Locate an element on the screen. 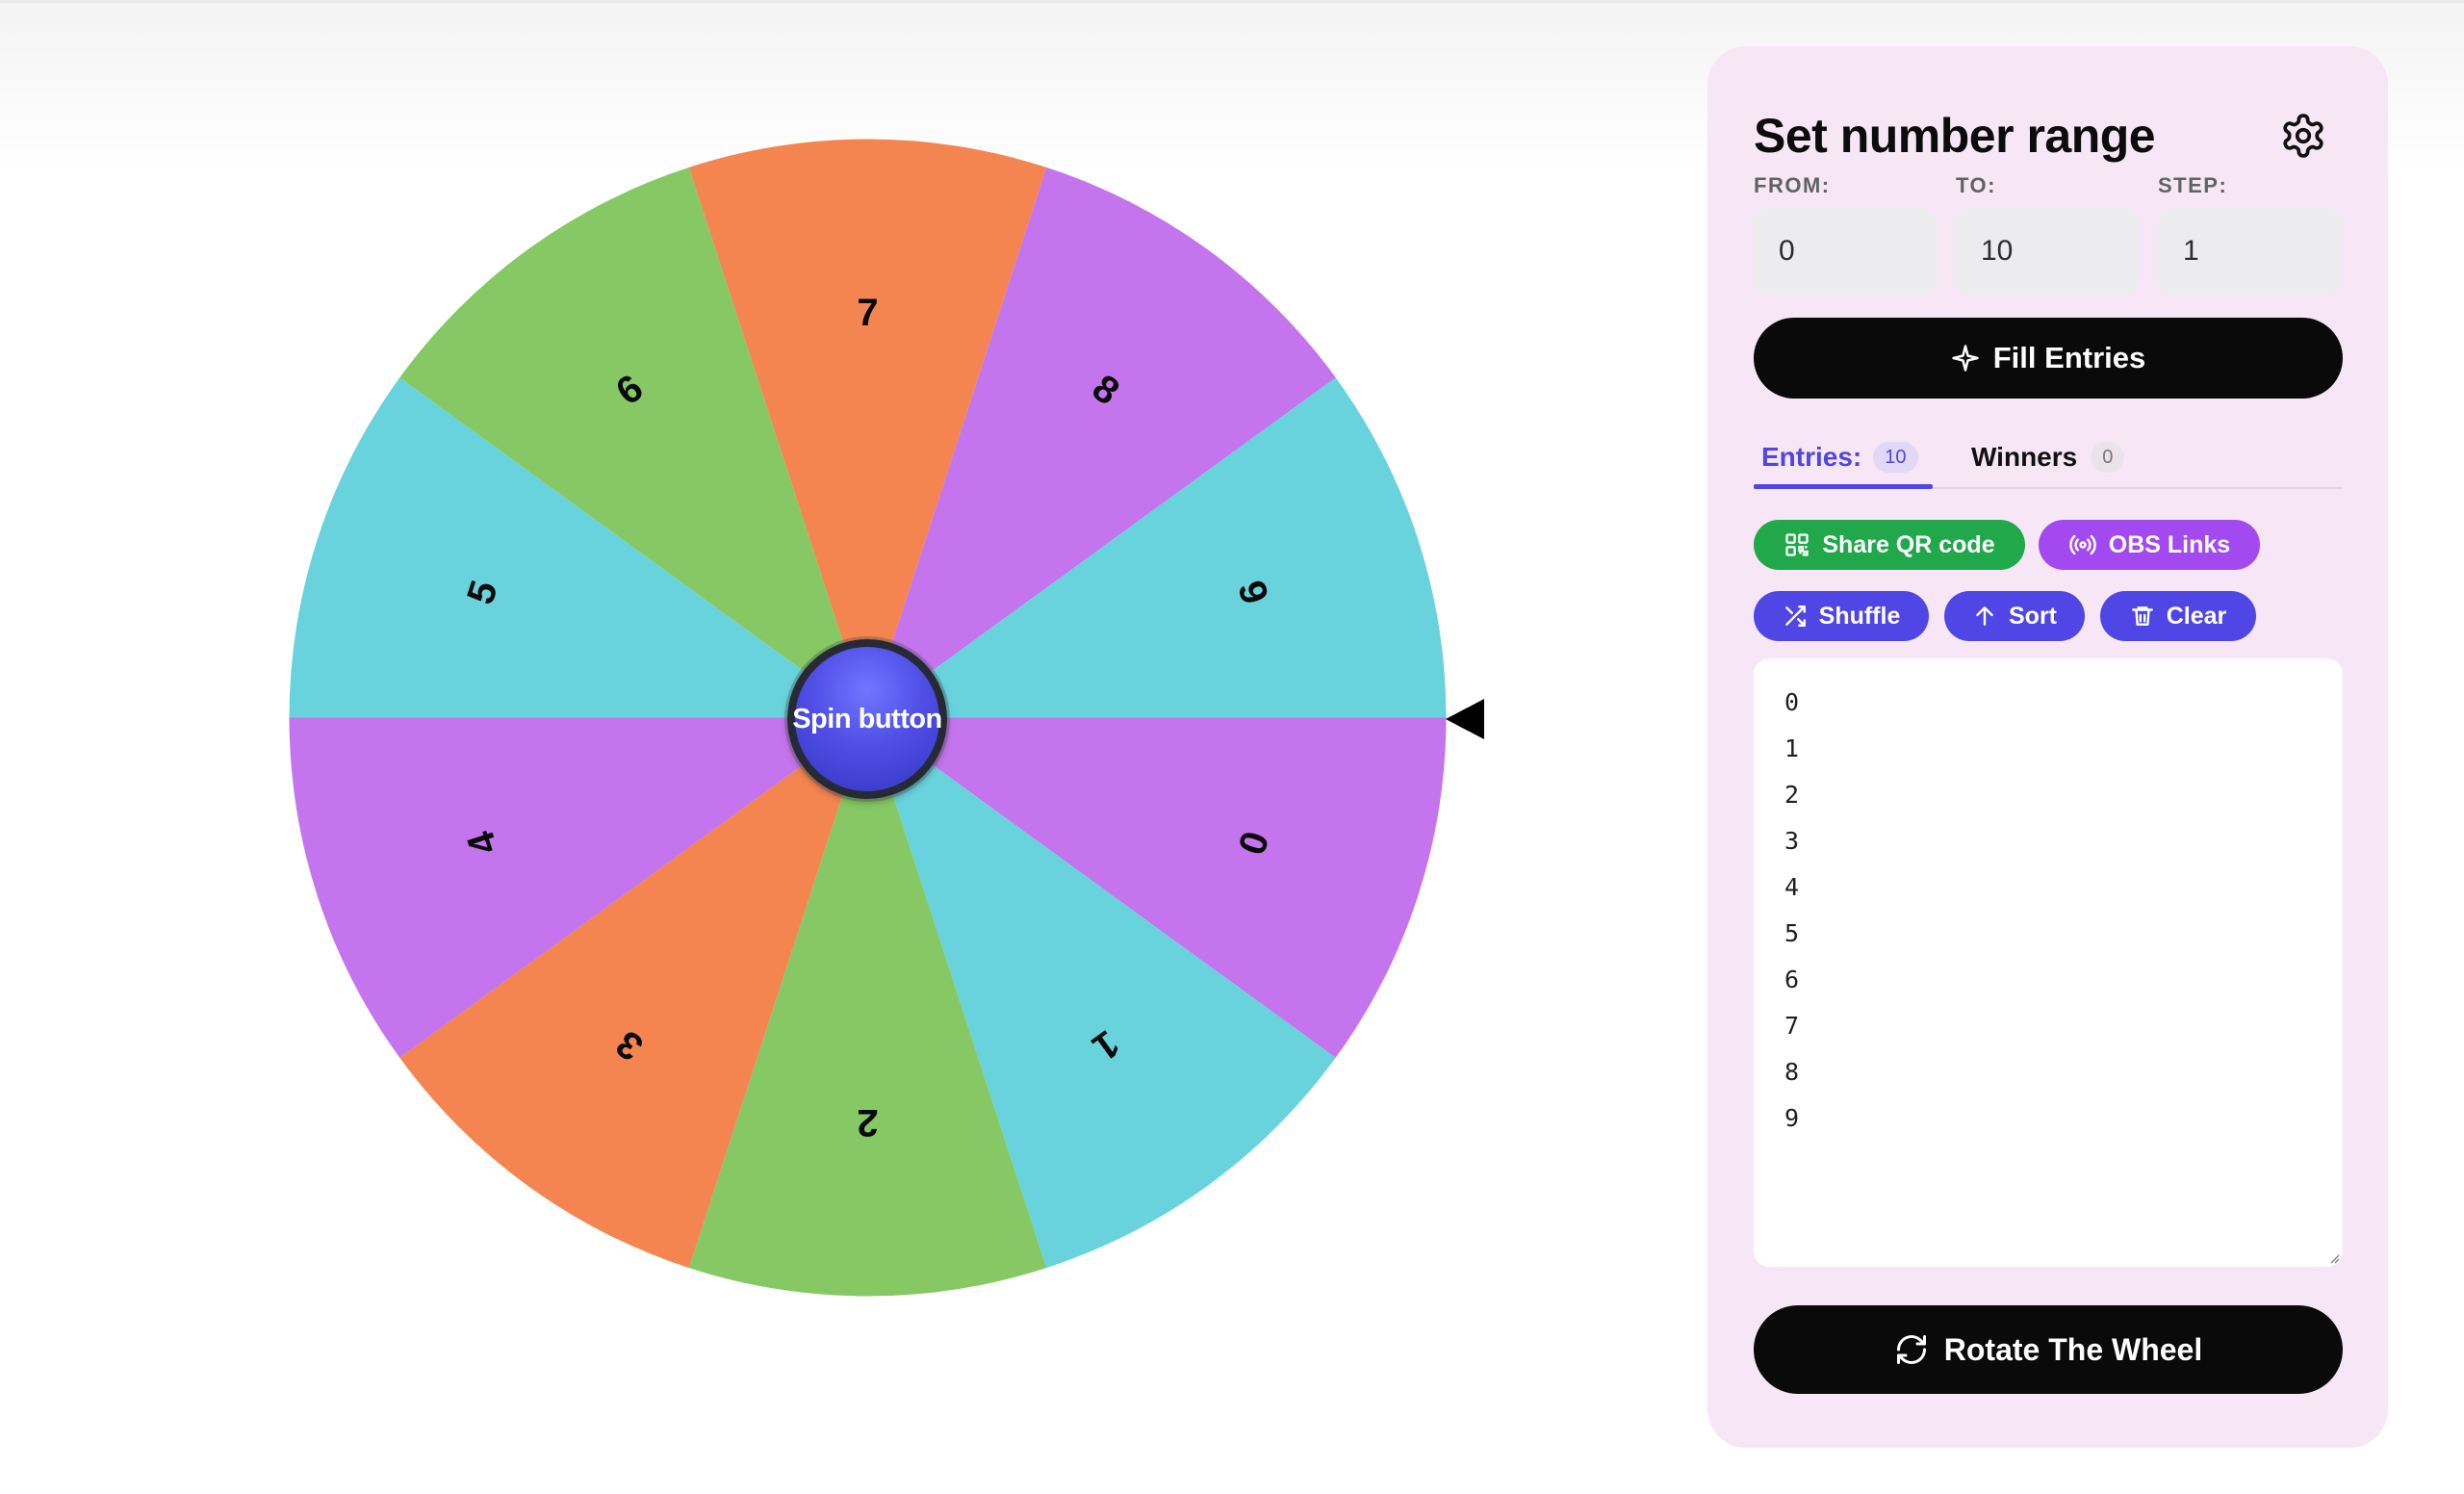 This screenshot has height=1494, width=2464. panel-title: Set number range is located at coordinates (1955, 136).